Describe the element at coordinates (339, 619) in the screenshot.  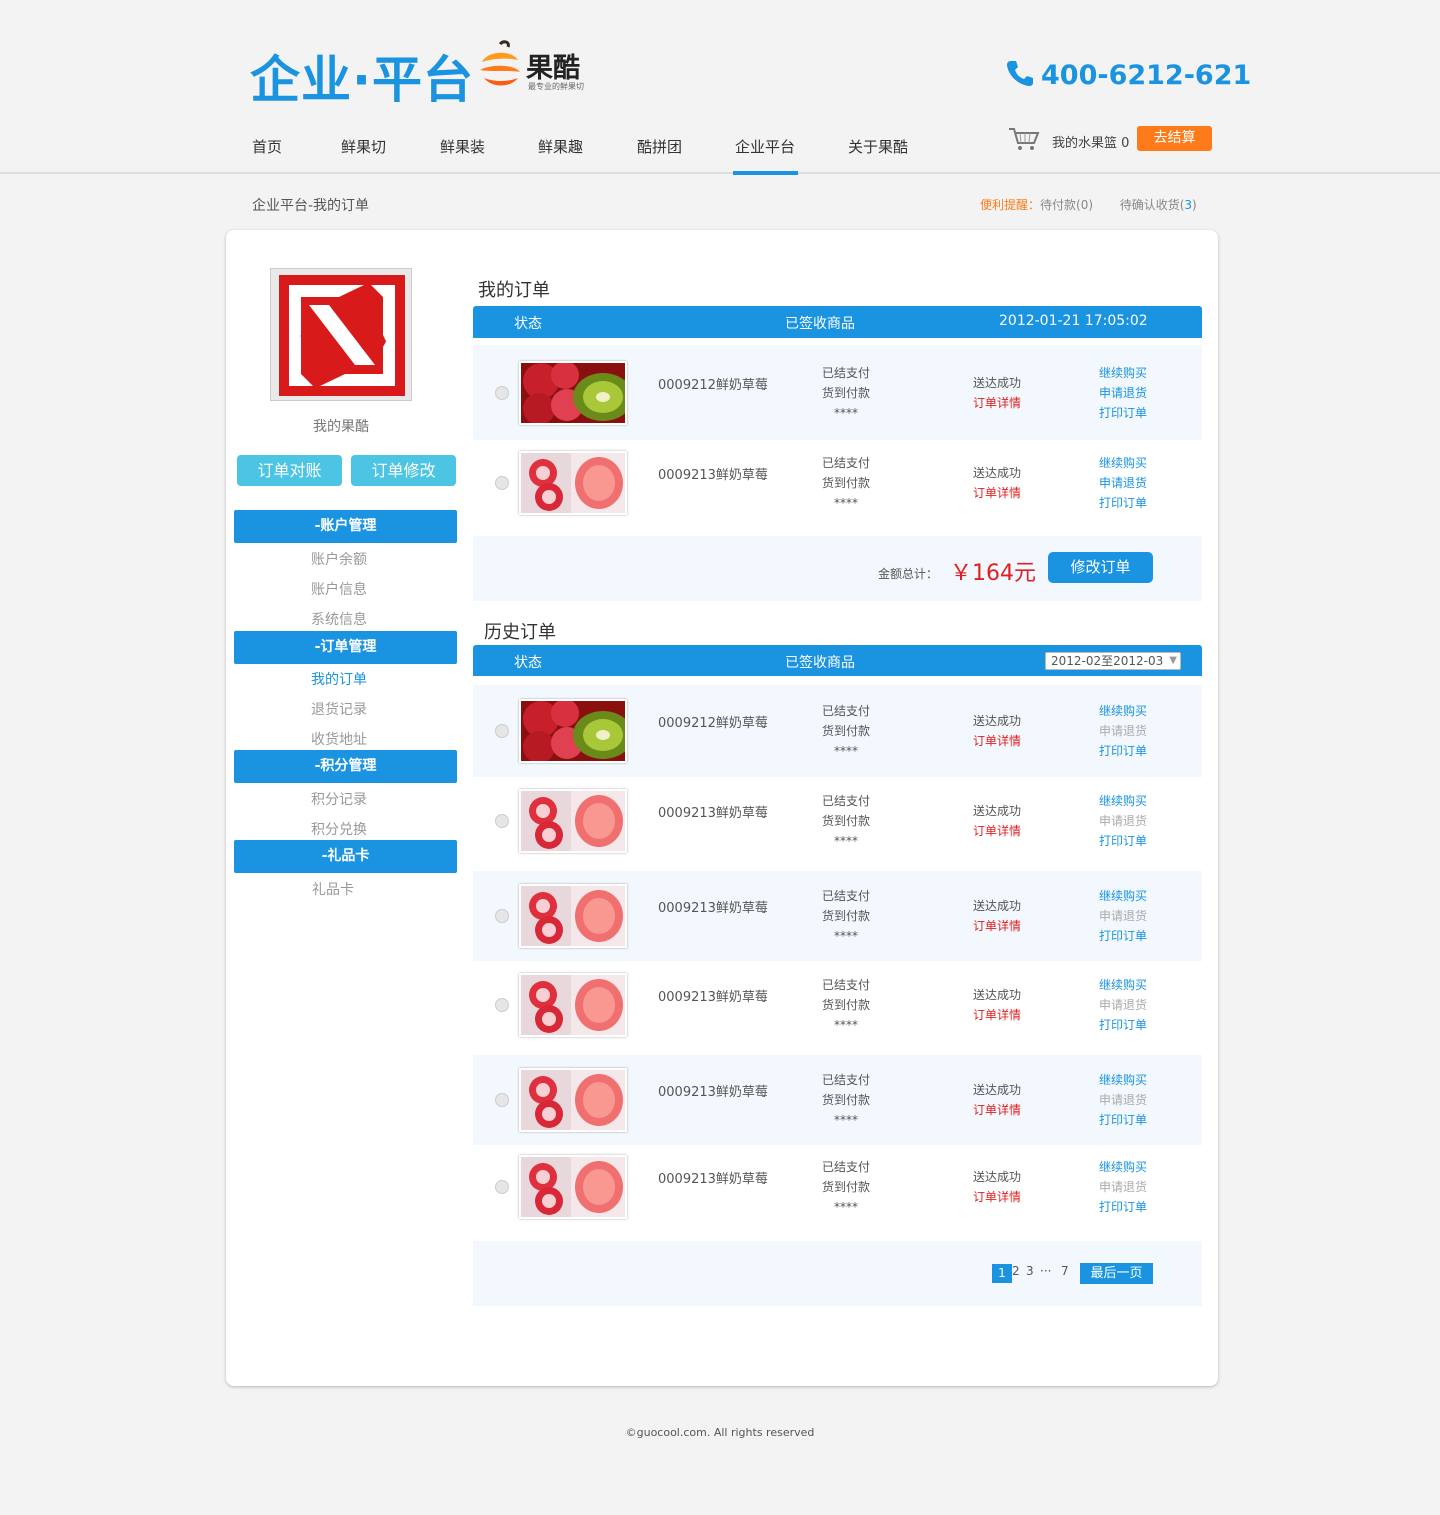
I see `menu-item-system-info: 系统信息` at that location.